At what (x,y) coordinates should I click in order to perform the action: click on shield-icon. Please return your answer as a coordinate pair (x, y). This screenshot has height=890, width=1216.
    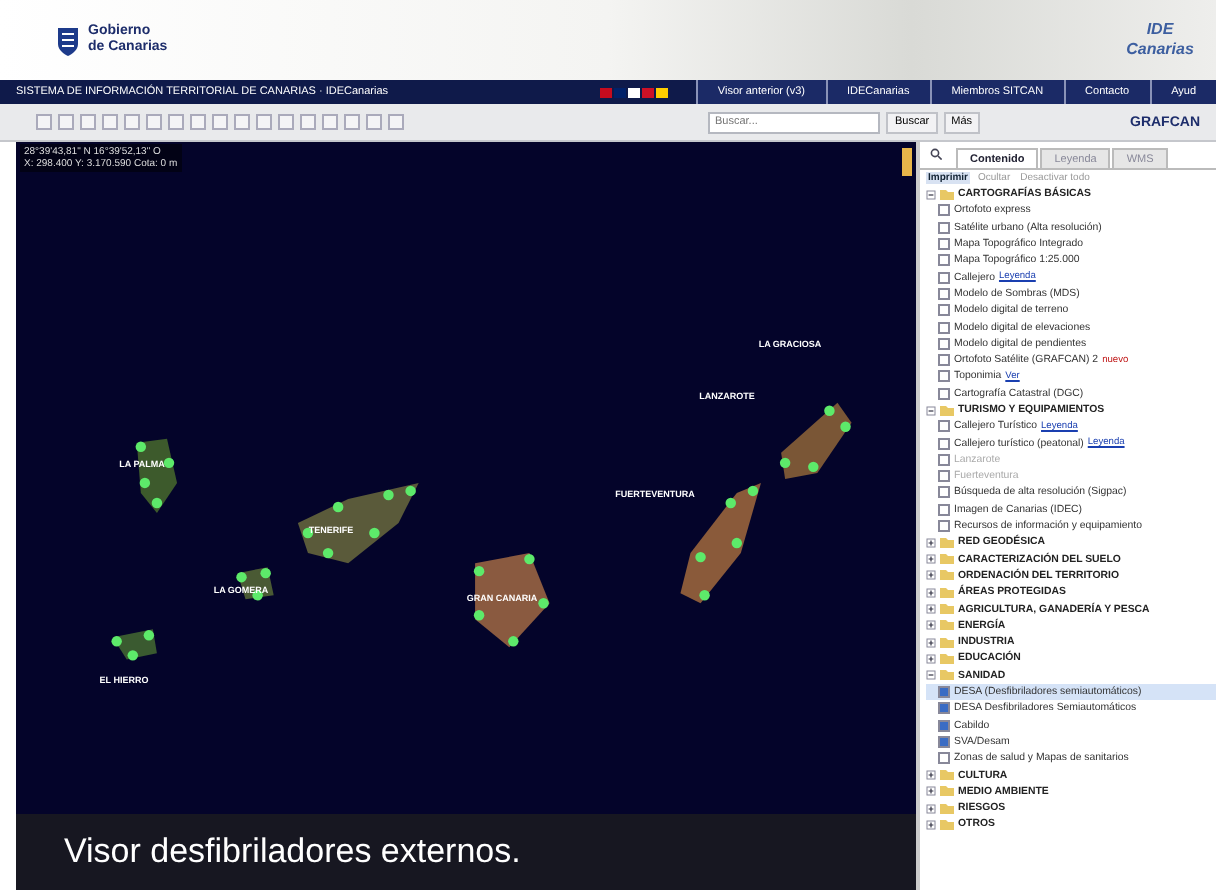
    Looking at the image, I should click on (68, 40).